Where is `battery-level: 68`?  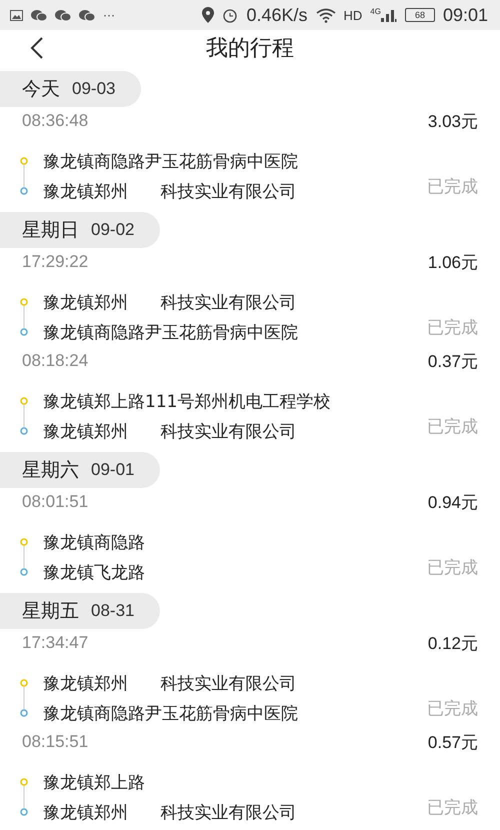
battery-level: 68 is located at coordinates (419, 15).